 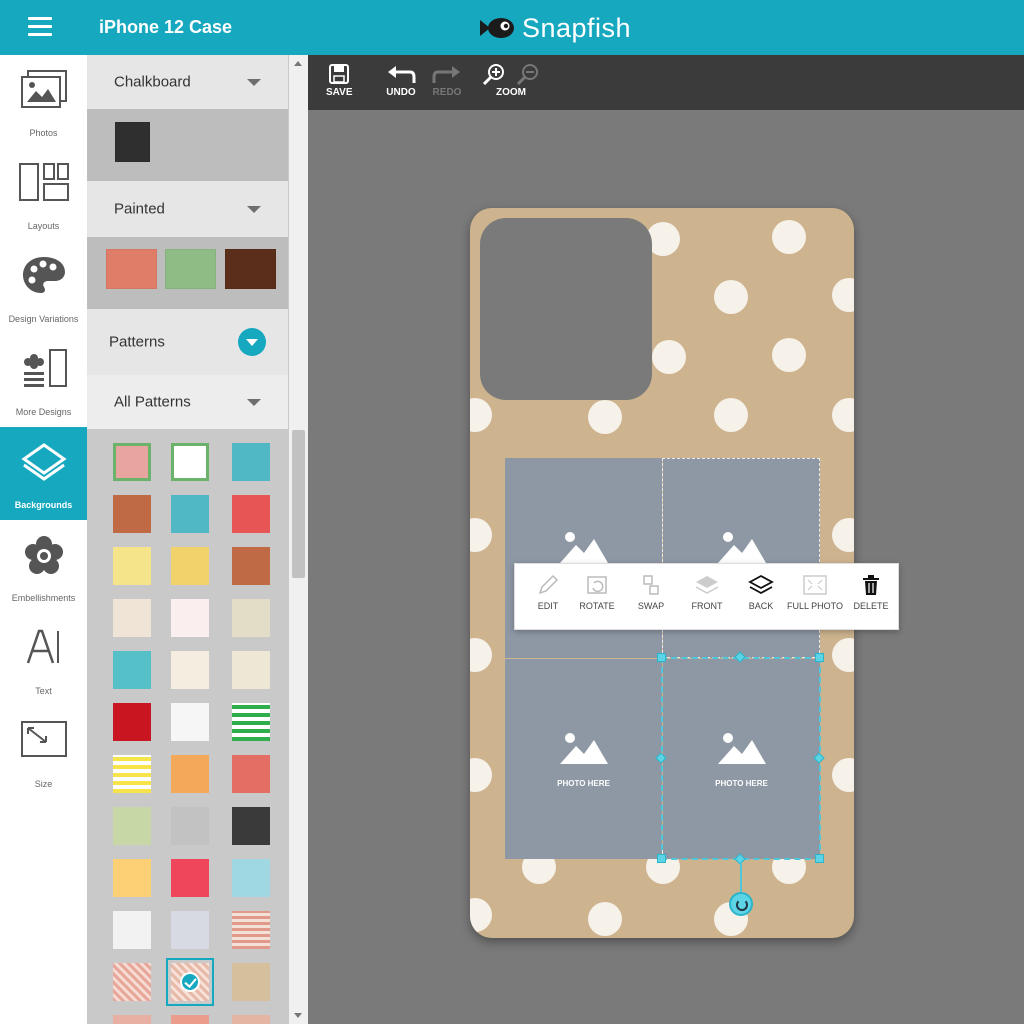 I want to click on category-patterns: Patterns, so click(x=187, y=342).